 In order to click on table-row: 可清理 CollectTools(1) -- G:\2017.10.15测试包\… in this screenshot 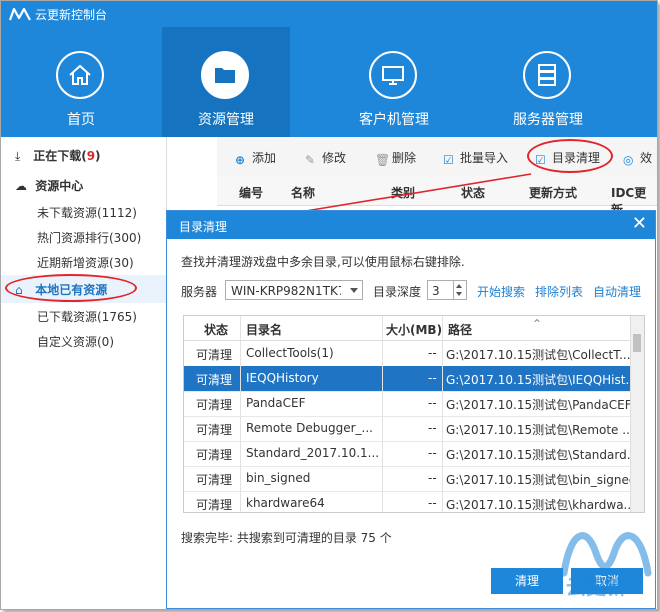, I will do `click(407, 354)`.